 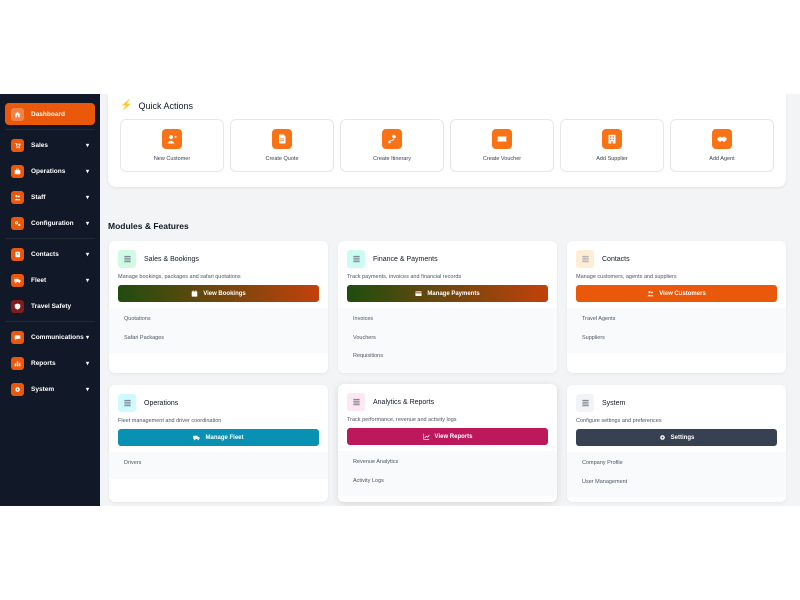 What do you see at coordinates (50, 145) in the screenshot?
I see `sidebar-item-sales: Sales ▾` at bounding box center [50, 145].